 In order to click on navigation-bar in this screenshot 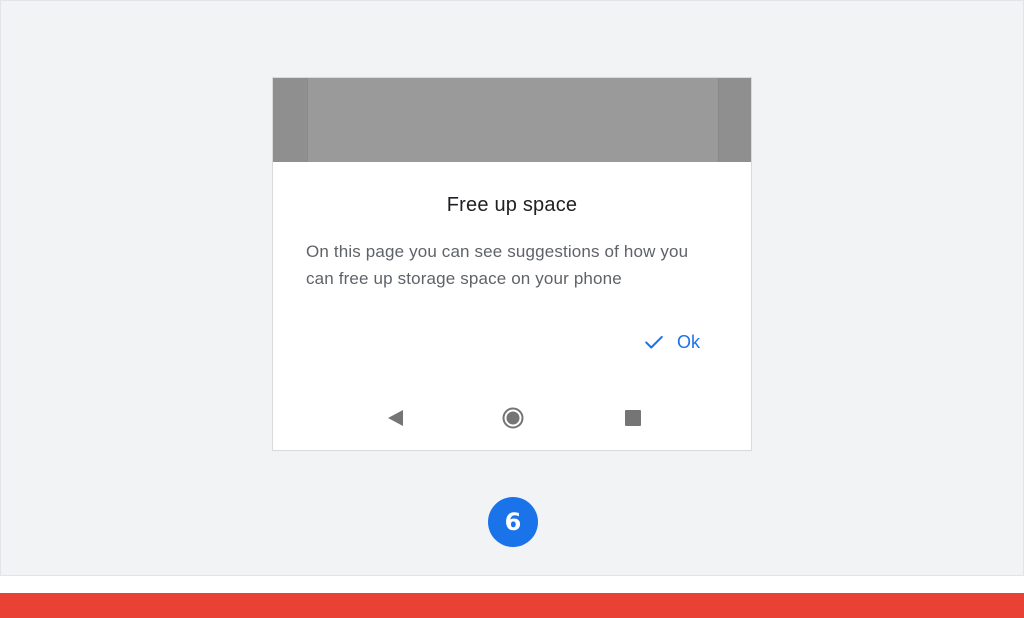, I will do `click(512, 418)`.